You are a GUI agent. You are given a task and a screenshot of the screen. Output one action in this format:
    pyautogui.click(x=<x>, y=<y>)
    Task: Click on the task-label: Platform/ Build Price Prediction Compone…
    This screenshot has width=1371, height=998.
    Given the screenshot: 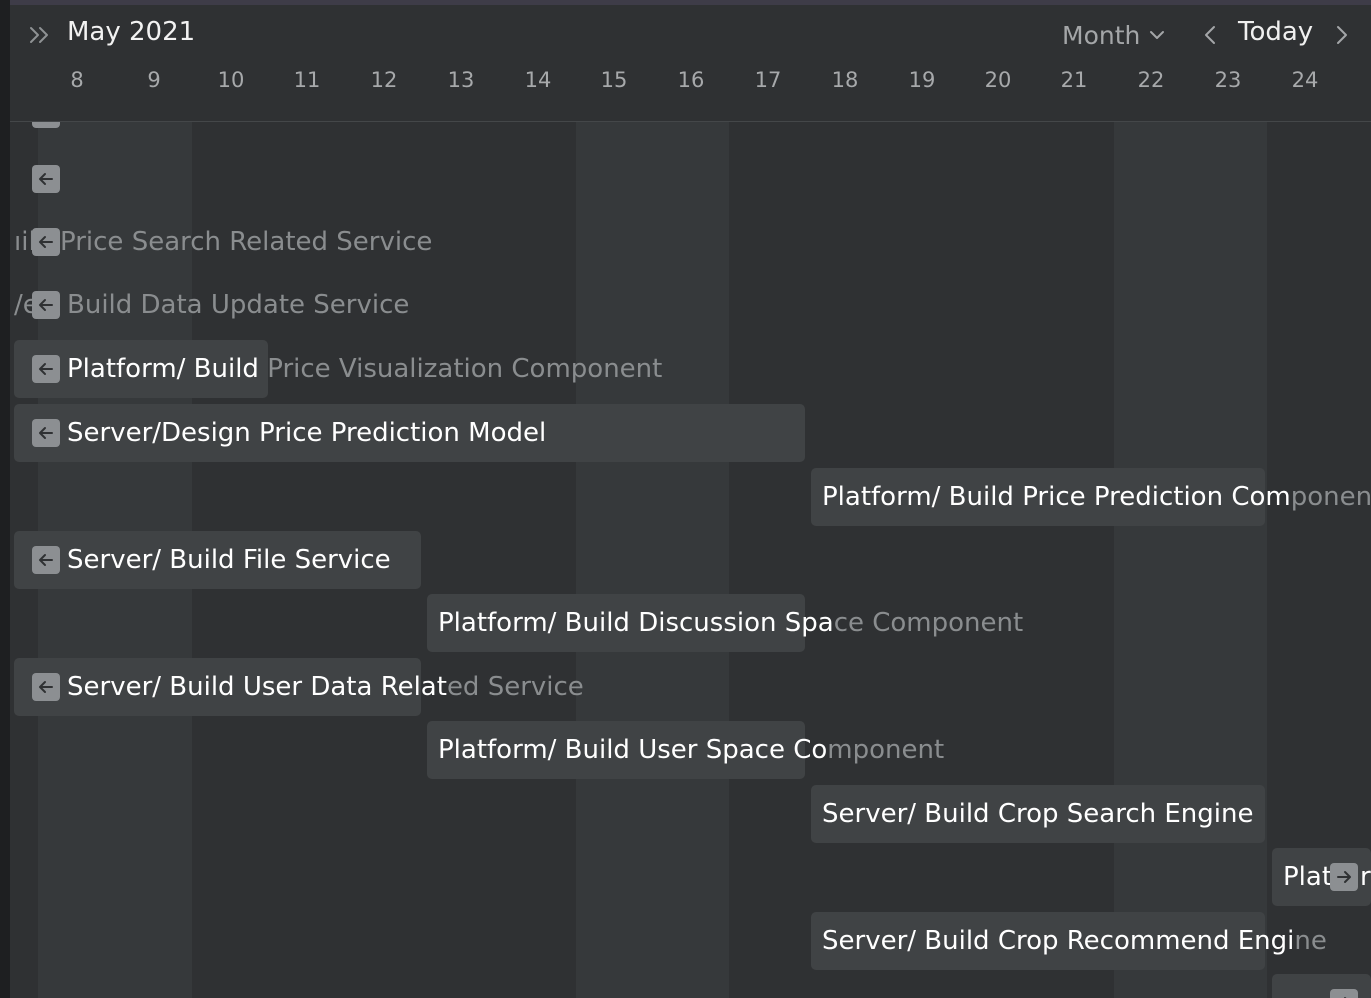 What is the action you would take?
    pyautogui.click(x=1096, y=497)
    